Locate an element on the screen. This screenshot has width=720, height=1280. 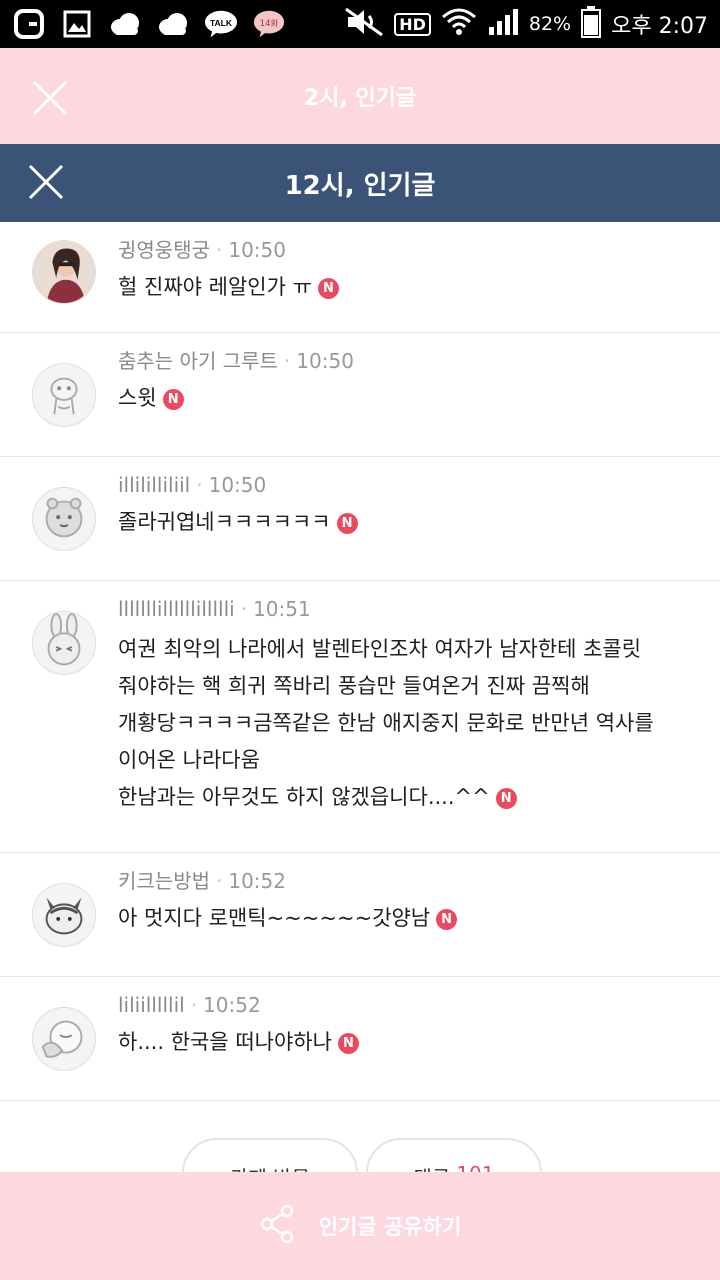
comment-time: 10:51 is located at coordinates (282, 609).